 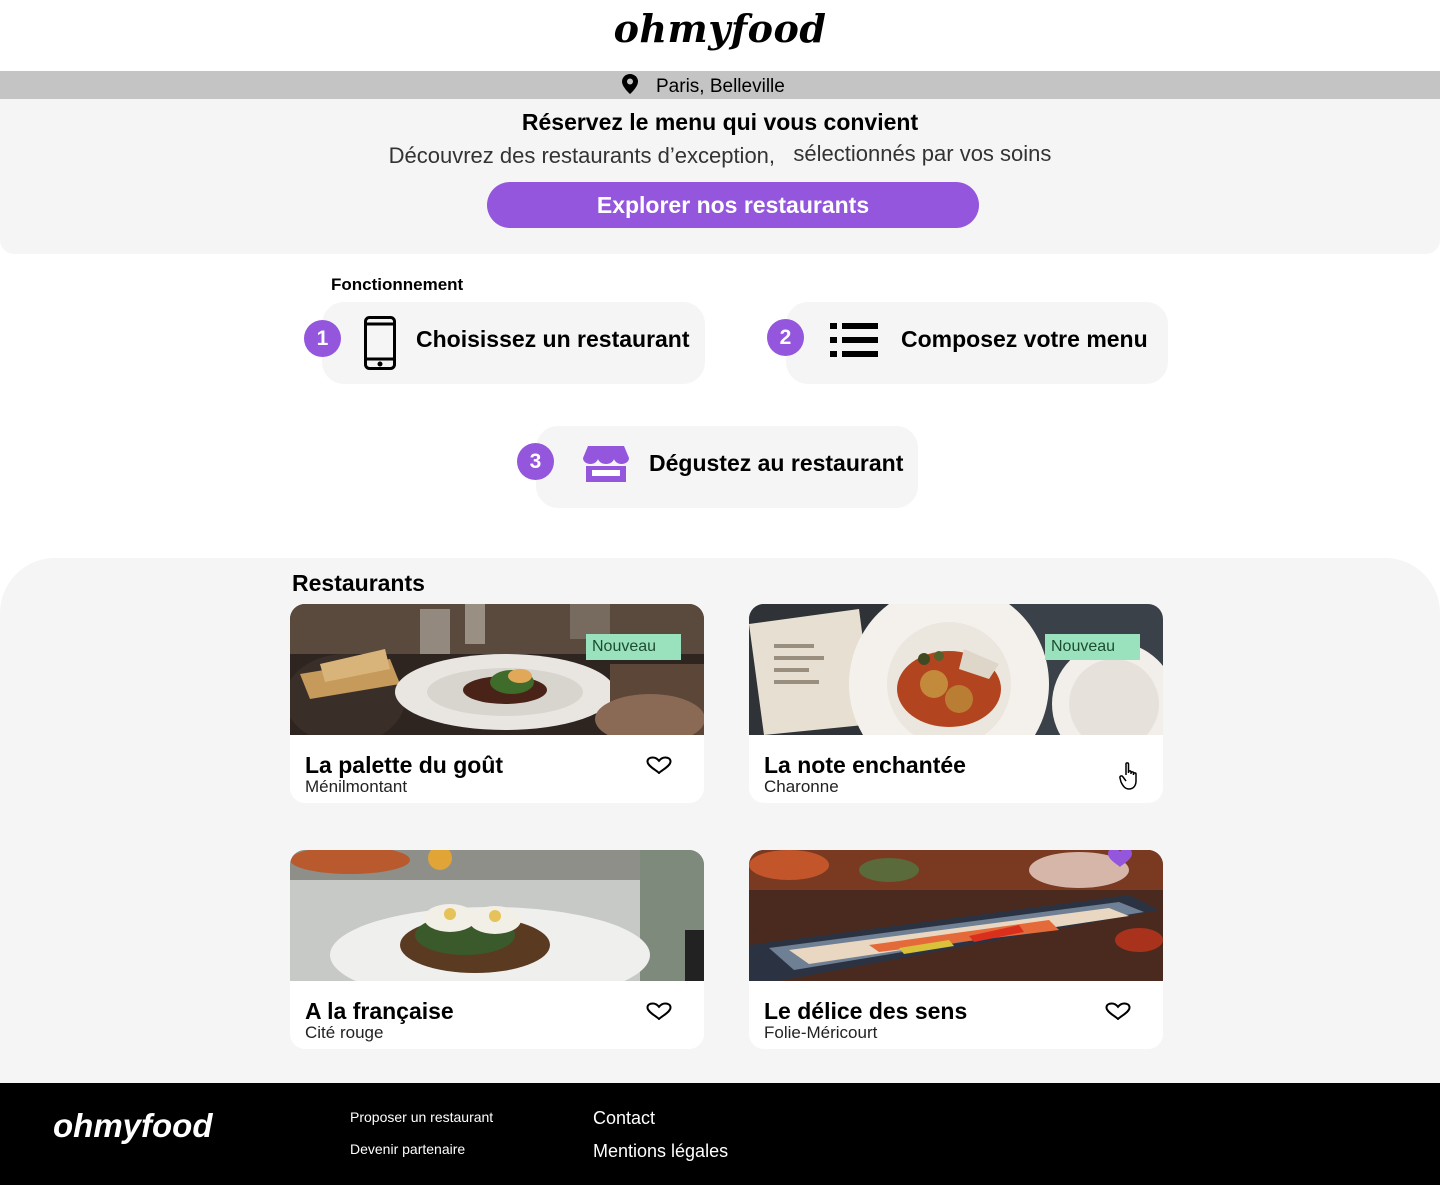 I want to click on list-icon, so click(x=854, y=342).